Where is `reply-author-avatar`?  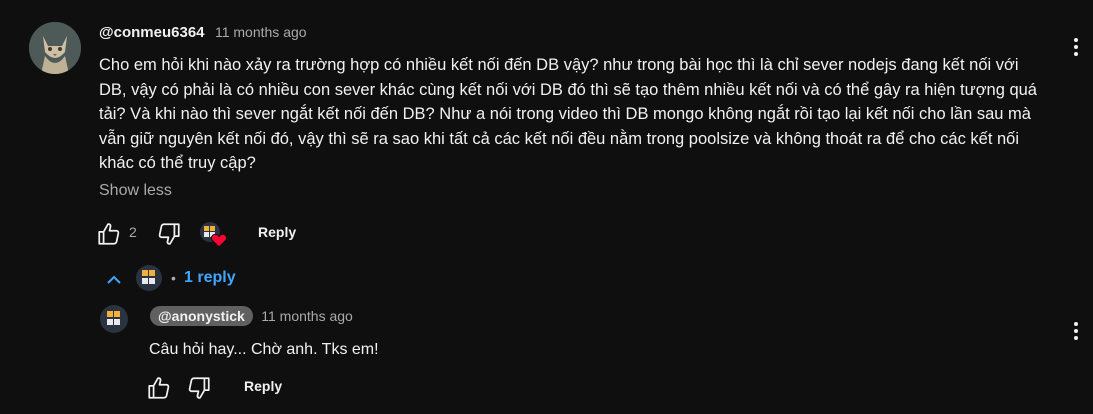 reply-author-avatar is located at coordinates (114, 319).